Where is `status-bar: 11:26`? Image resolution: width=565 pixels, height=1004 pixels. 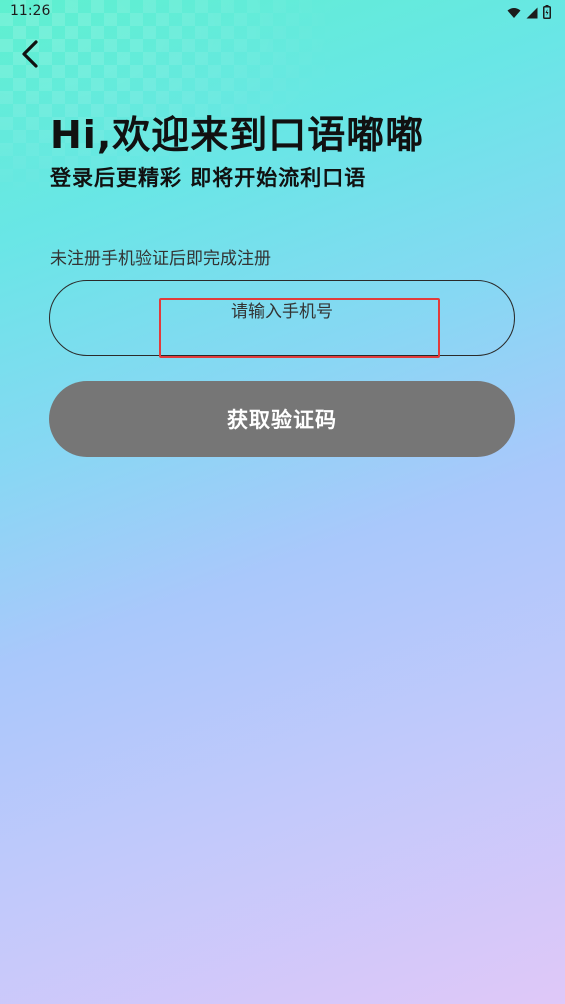
status-bar: 11:26 is located at coordinates (282, 12).